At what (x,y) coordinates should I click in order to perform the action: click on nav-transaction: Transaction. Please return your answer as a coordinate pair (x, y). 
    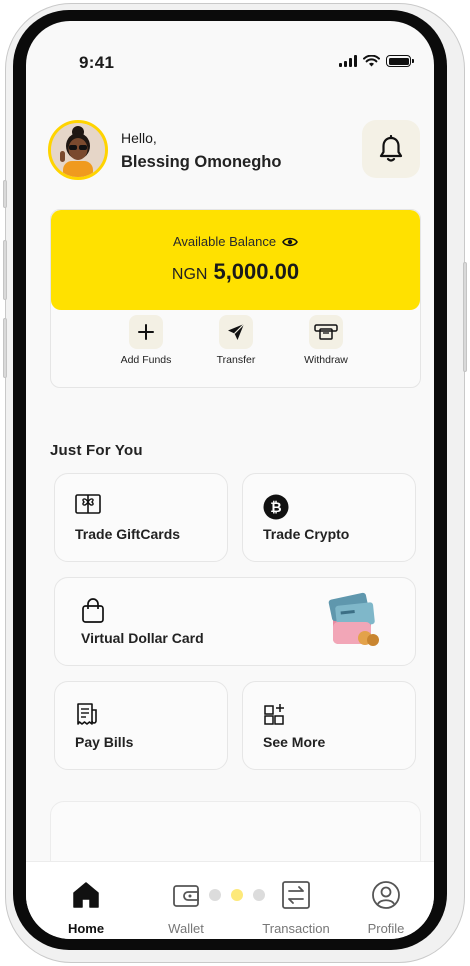
    Looking at the image, I should click on (296, 908).